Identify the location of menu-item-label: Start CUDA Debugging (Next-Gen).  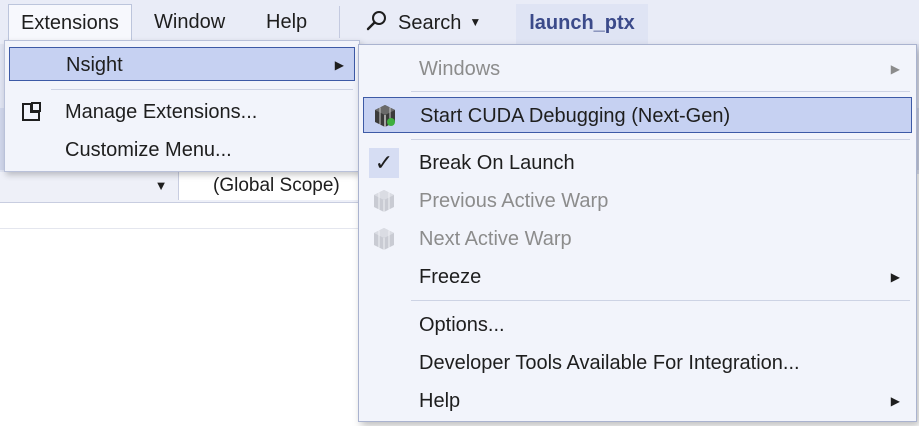
(575, 116).